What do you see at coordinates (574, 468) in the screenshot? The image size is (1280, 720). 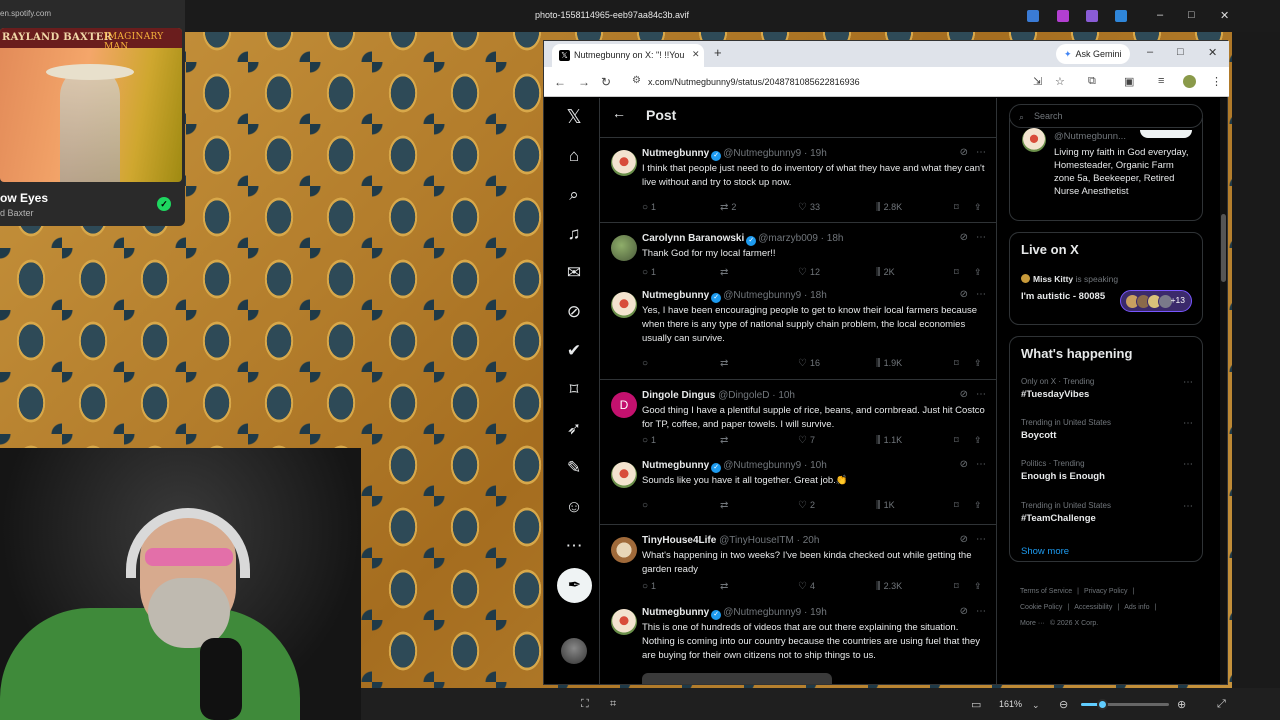 I see `communities-icon: ✎` at bounding box center [574, 468].